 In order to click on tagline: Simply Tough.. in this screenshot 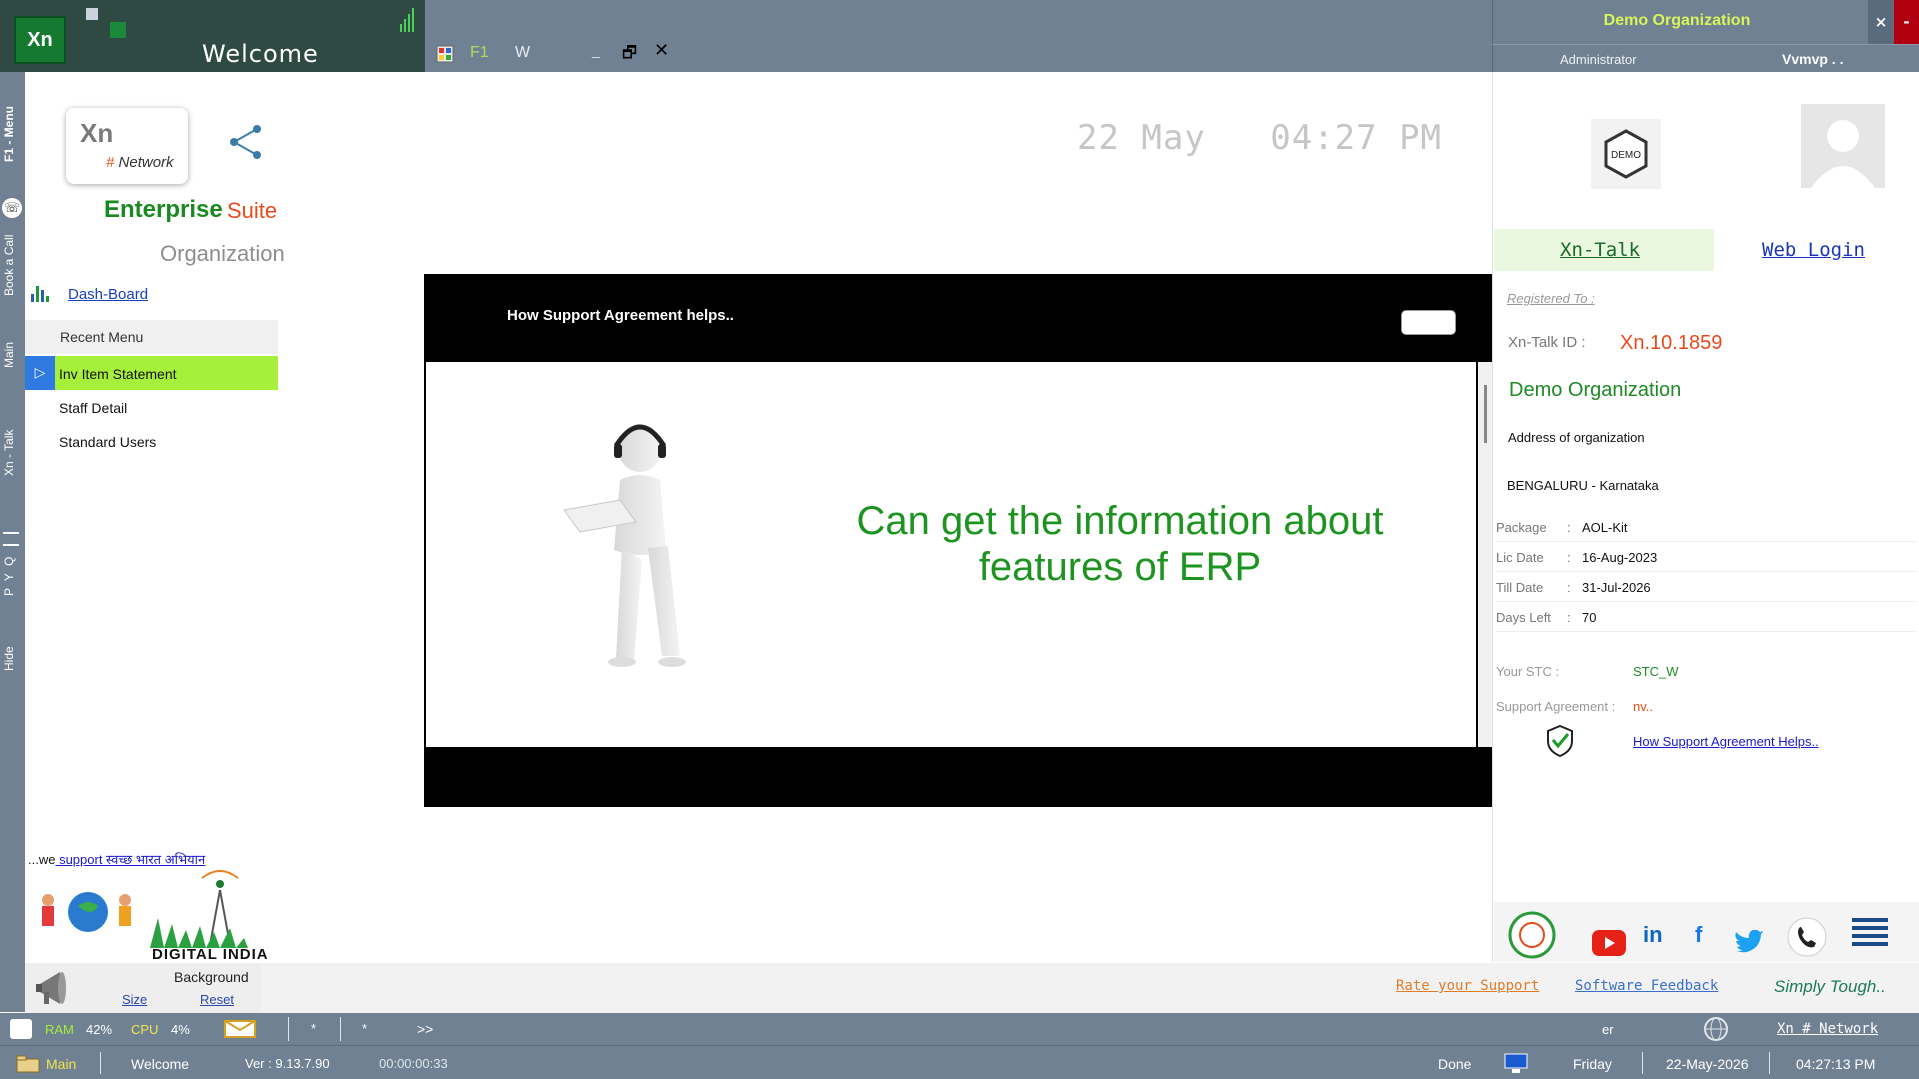, I will do `click(1830, 986)`.